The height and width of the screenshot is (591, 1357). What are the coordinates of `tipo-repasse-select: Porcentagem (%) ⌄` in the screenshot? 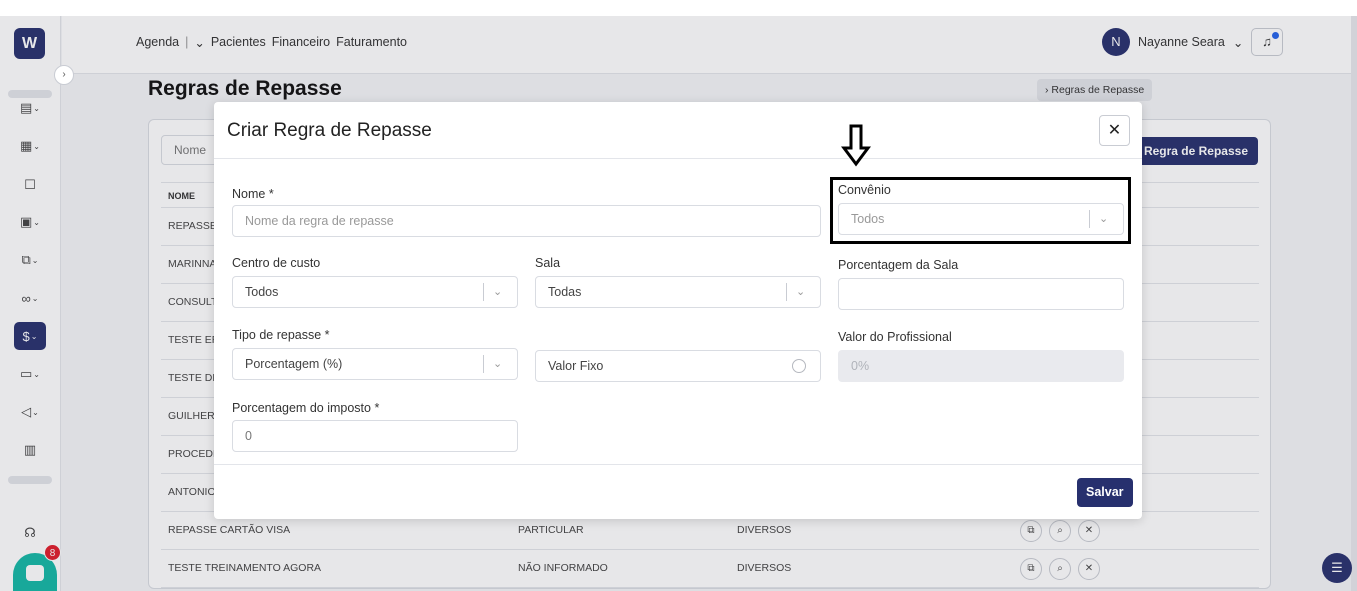 It's located at (375, 364).